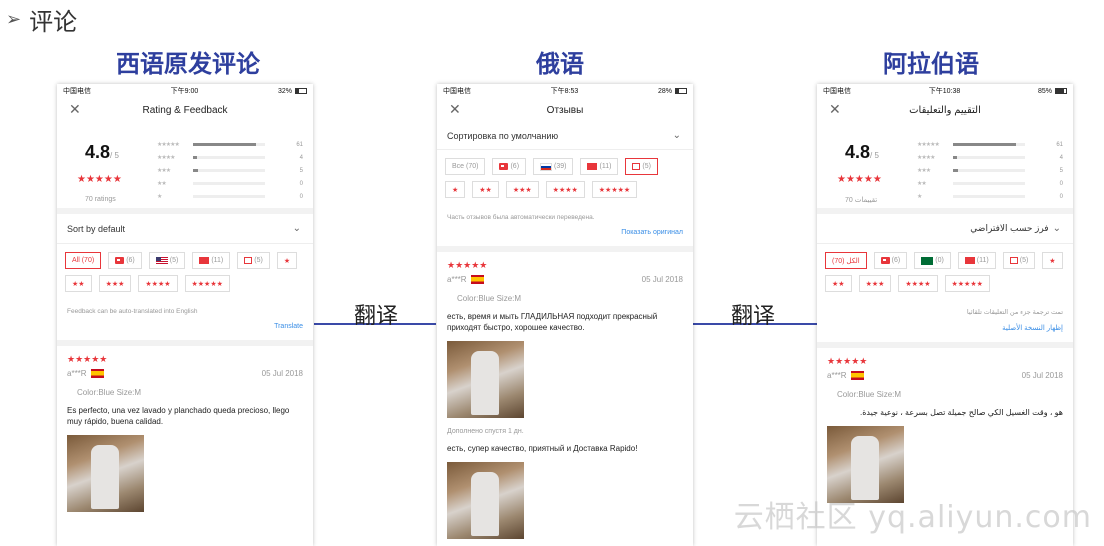 This screenshot has height=546, width=1104. Describe the element at coordinates (945, 91) in the screenshot. I see `status-bar: 中国电信 下午10:38 85%` at that location.